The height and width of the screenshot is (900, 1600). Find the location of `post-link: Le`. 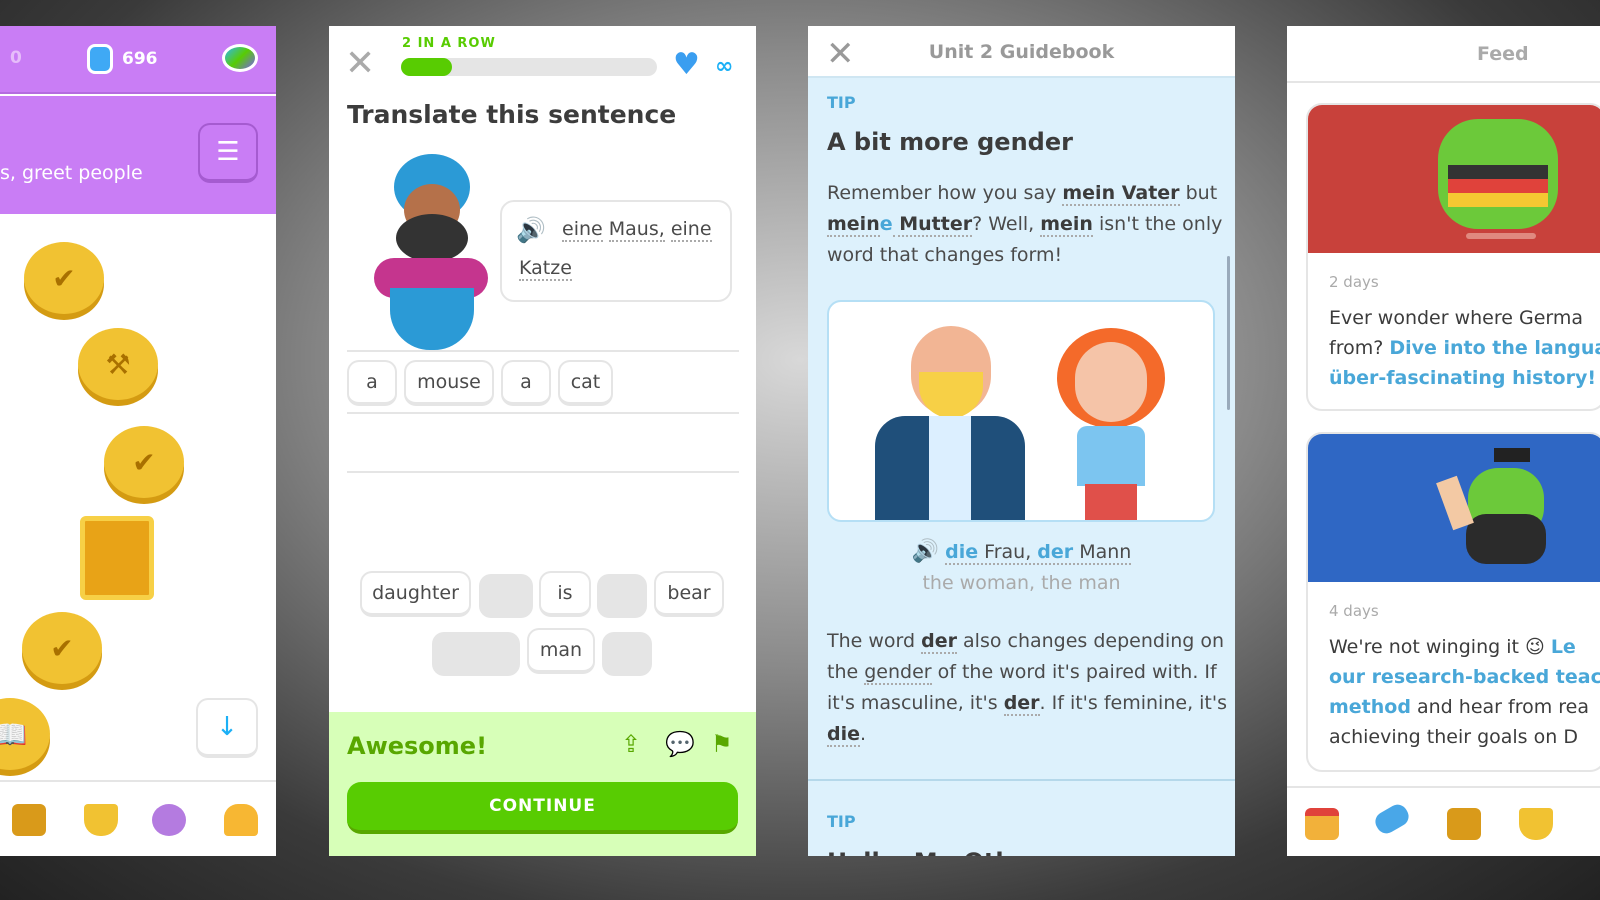

post-link: Le is located at coordinates (1563, 647).